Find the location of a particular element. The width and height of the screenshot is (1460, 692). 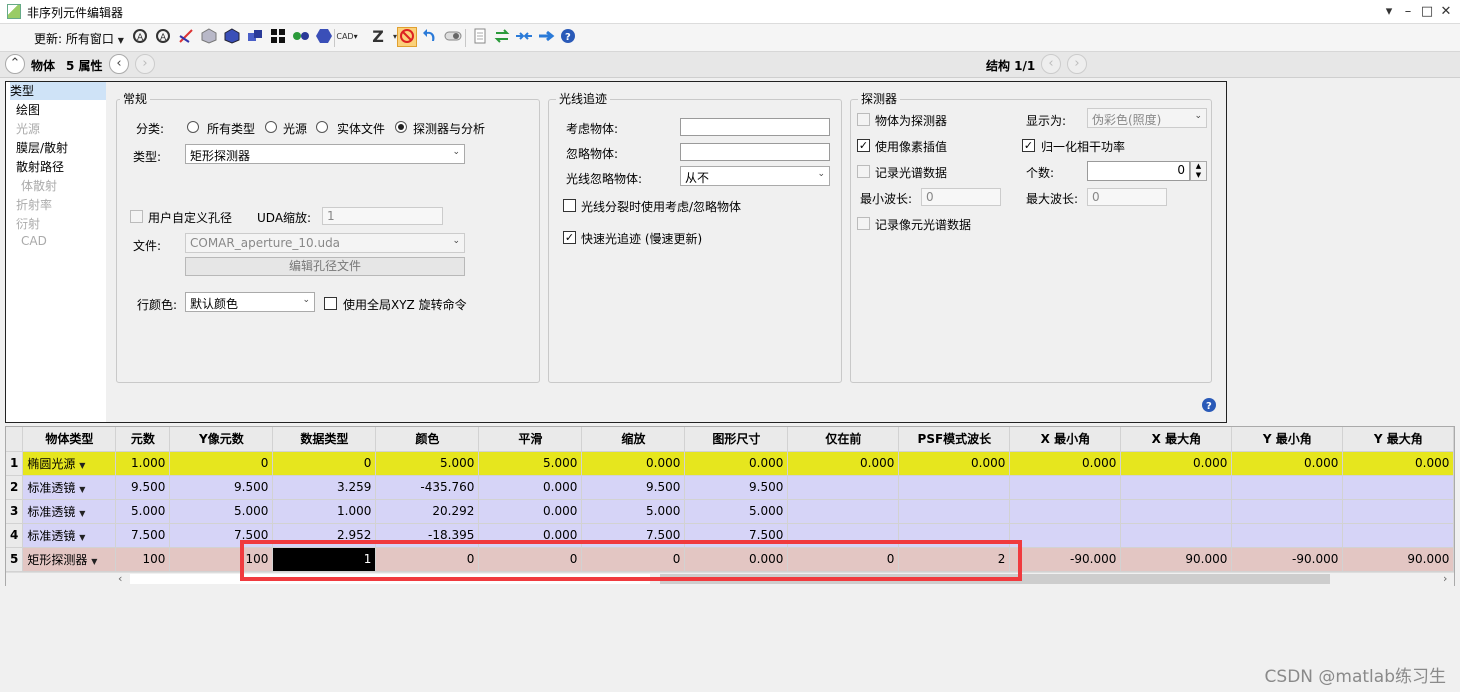

table-cell: 0 is located at coordinates (221, 463).